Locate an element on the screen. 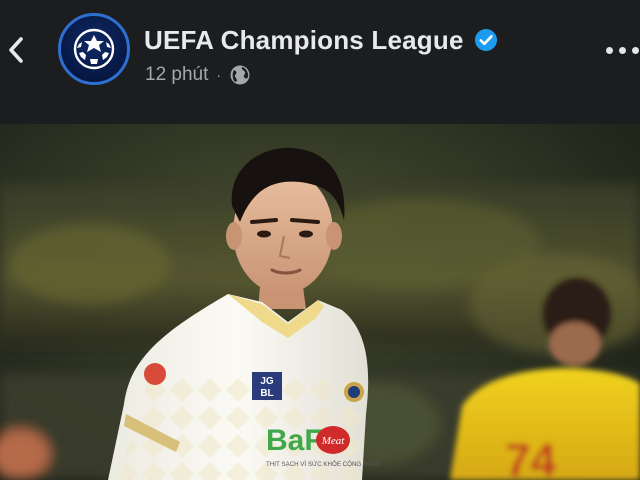 The height and width of the screenshot is (480, 640). page-name-row: UEFA Champions League is located at coordinates (321, 40).